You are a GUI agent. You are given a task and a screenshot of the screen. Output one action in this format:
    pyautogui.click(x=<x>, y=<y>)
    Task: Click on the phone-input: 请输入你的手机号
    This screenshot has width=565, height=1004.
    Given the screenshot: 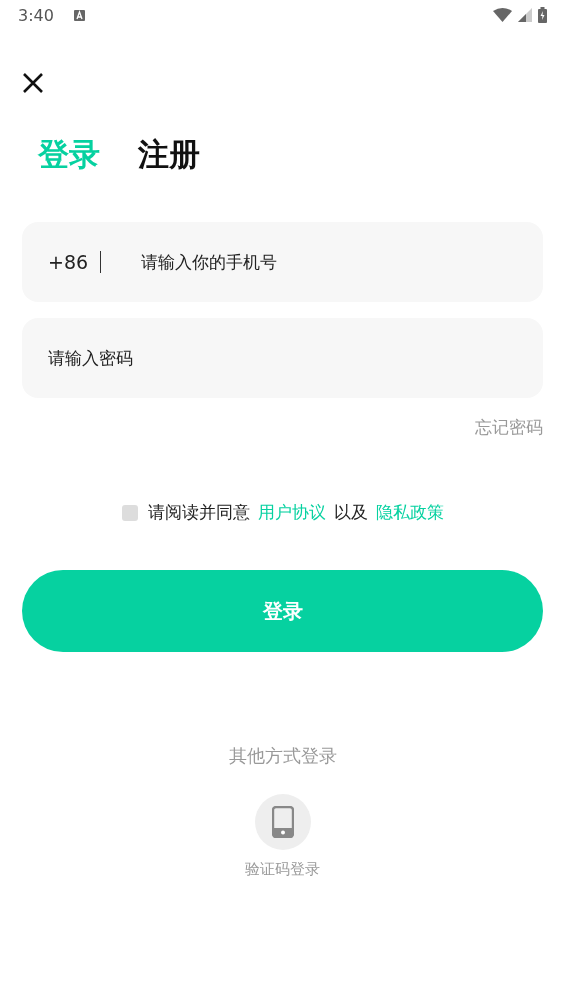 What is the action you would take?
    pyautogui.click(x=329, y=262)
    